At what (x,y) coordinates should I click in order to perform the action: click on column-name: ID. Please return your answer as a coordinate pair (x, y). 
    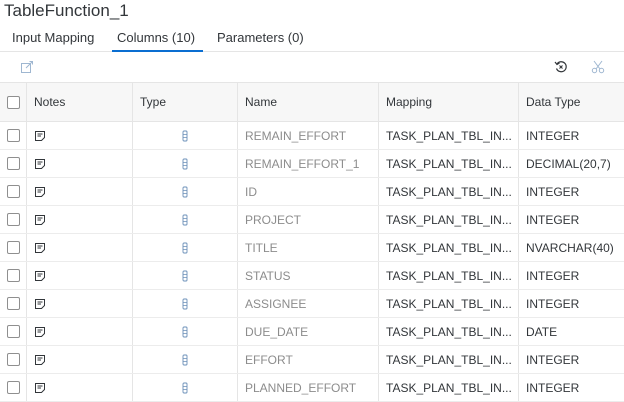
    Looking at the image, I should click on (251, 191).